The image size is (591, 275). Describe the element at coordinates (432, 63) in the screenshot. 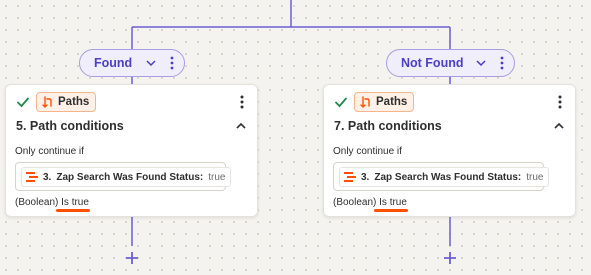

I see `path-pill-label: Not Found` at that location.